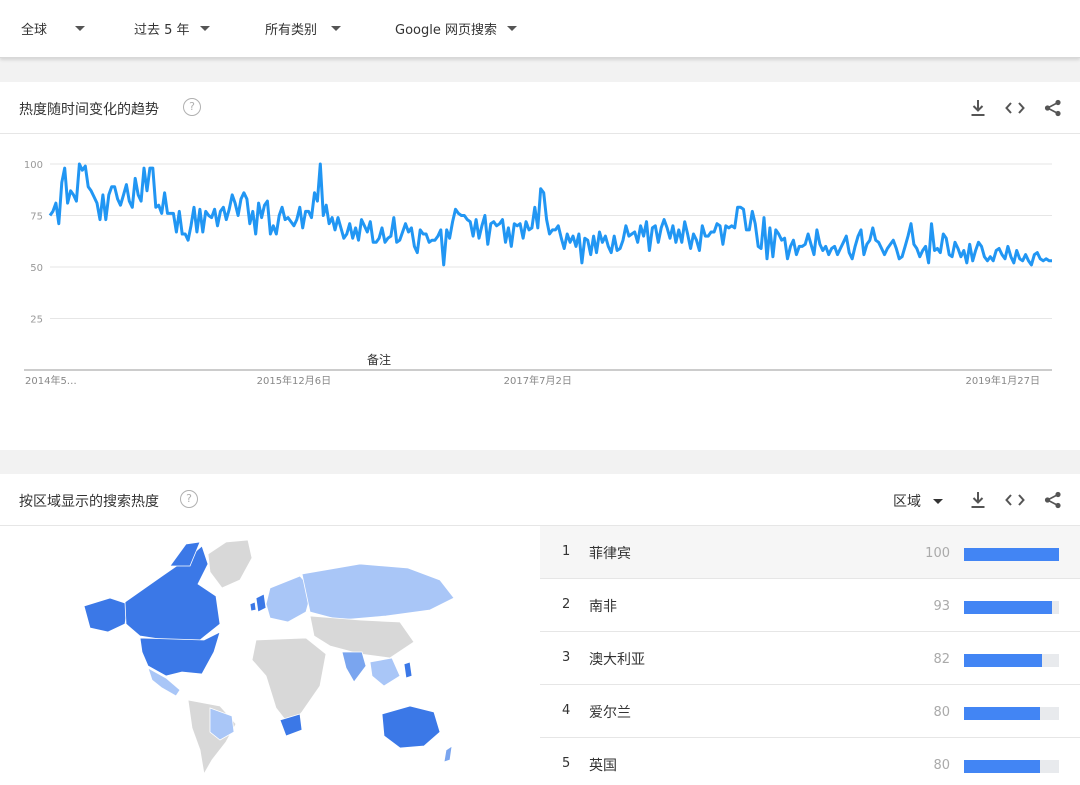 The width and height of the screenshot is (1080, 785). Describe the element at coordinates (33, 165) in the screenshot. I see `y-tick-label: 100` at that location.